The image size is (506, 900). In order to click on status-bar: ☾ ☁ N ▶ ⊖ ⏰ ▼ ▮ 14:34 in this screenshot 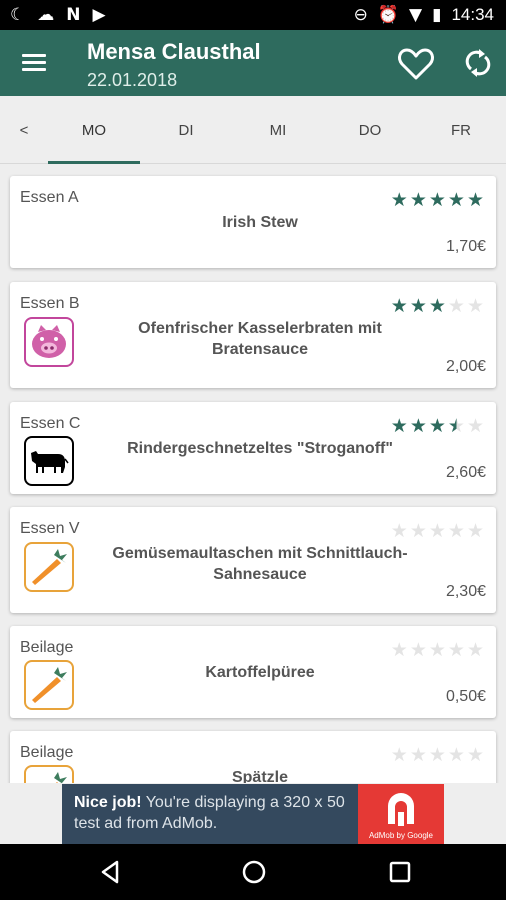, I will do `click(253, 15)`.